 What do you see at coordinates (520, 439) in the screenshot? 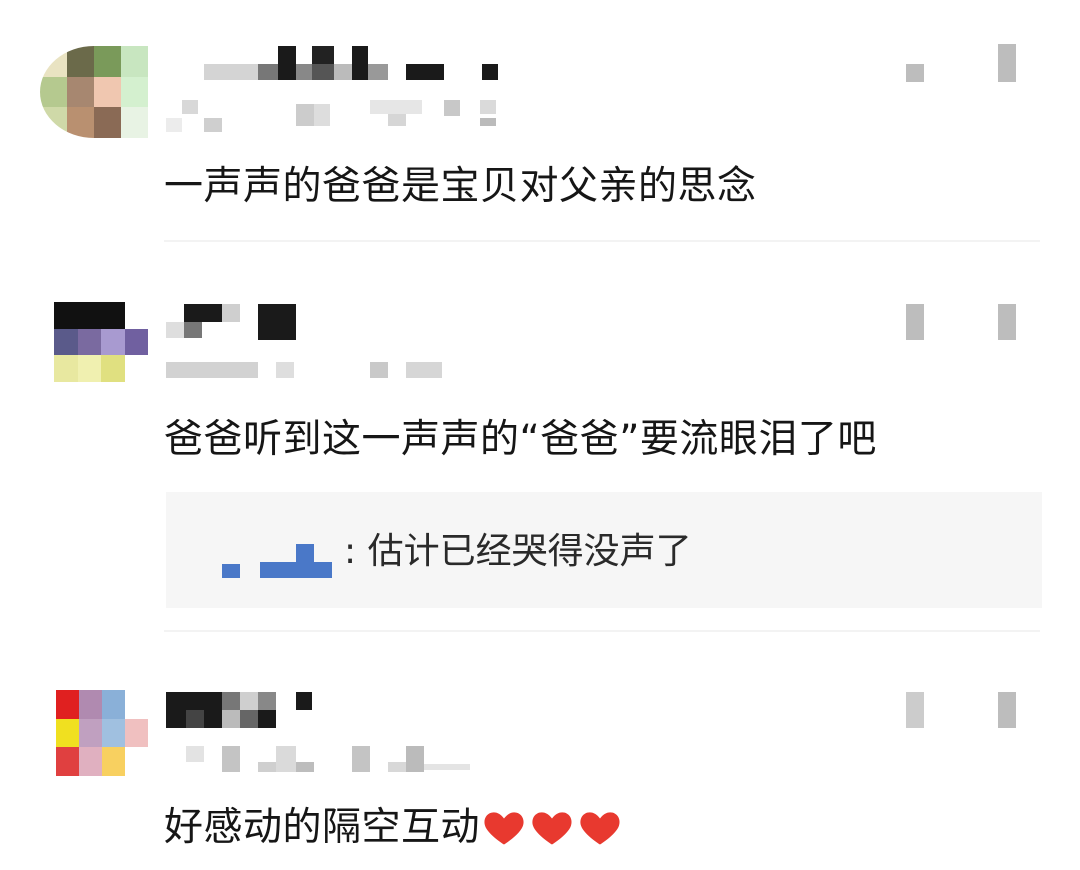
I see `comment-text: 爸爸听到这一声声的“爸爸”要流眼泪了吧` at bounding box center [520, 439].